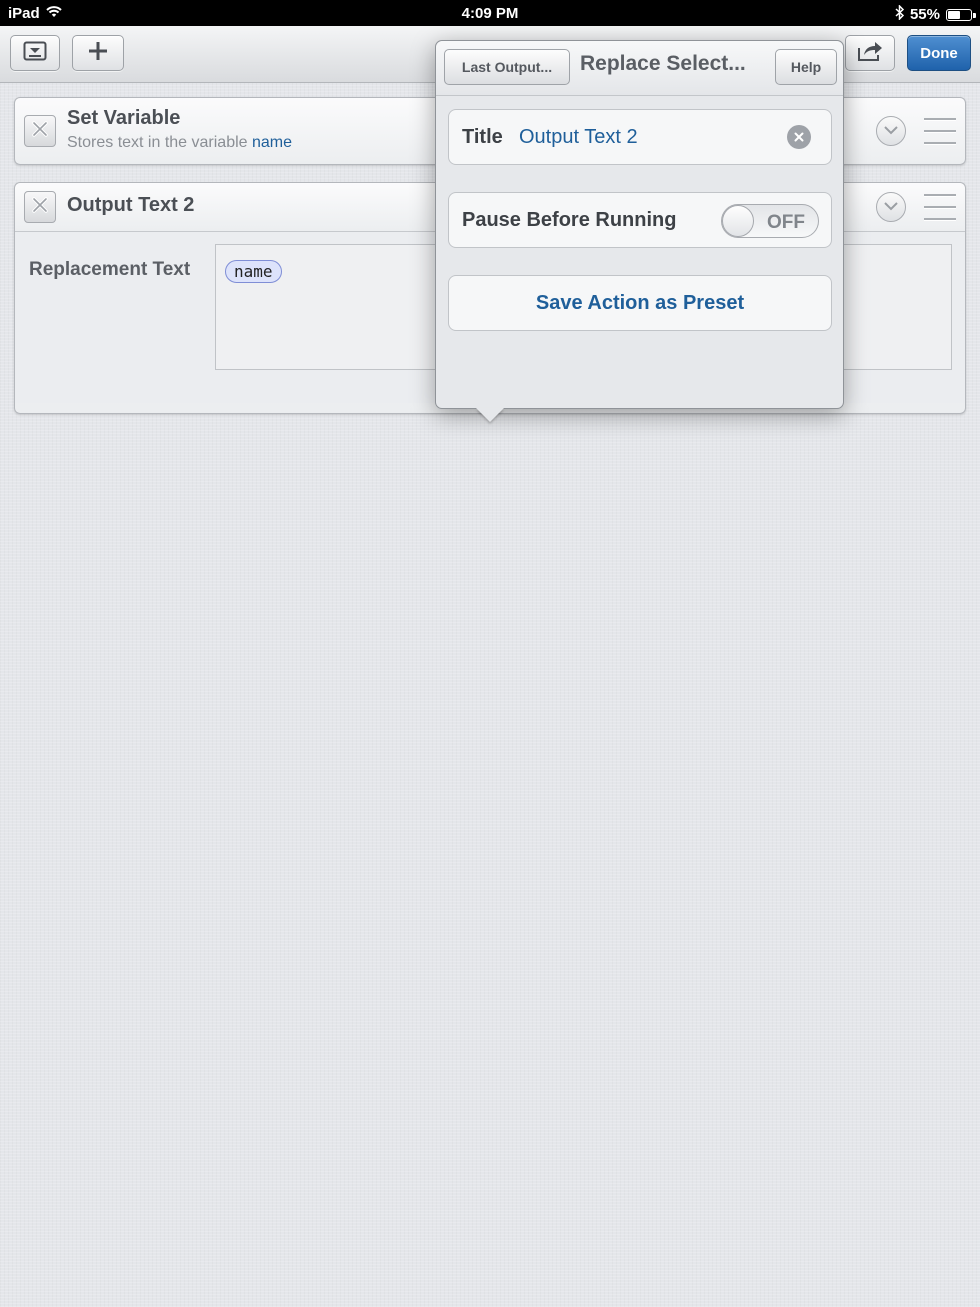 This screenshot has width=980, height=1307. I want to click on popover-header: Last Output... Replace Select... Help, so click(639, 68).